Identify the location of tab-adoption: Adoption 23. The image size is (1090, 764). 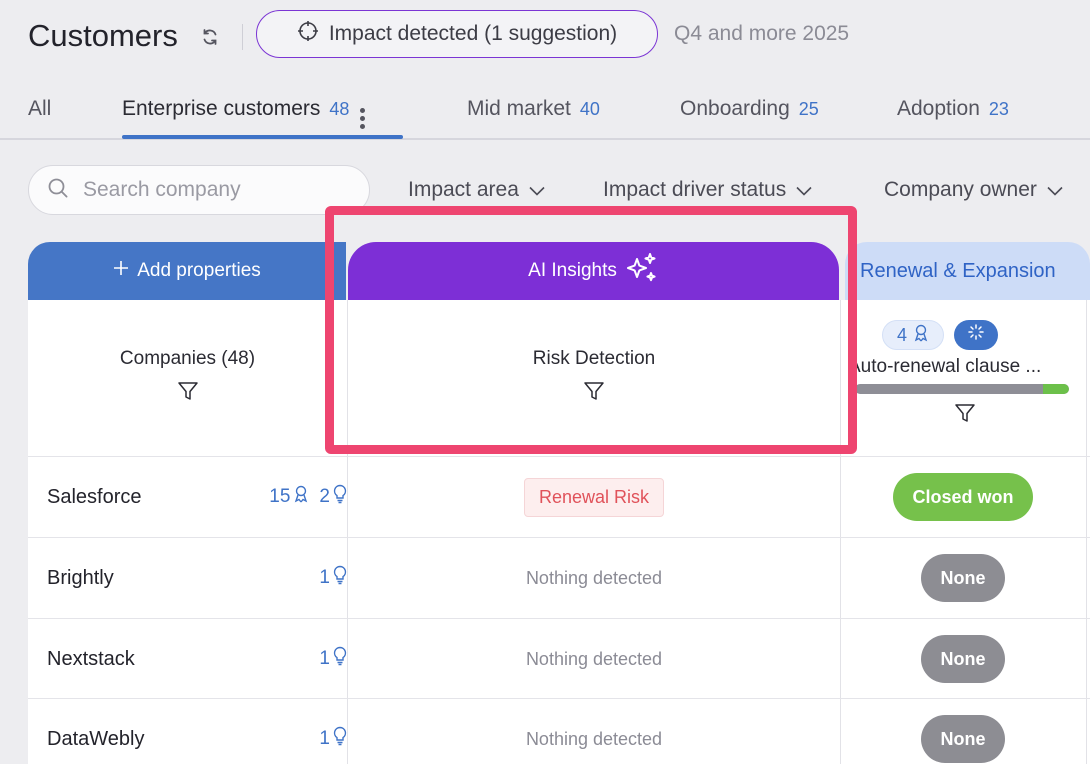
(953, 109).